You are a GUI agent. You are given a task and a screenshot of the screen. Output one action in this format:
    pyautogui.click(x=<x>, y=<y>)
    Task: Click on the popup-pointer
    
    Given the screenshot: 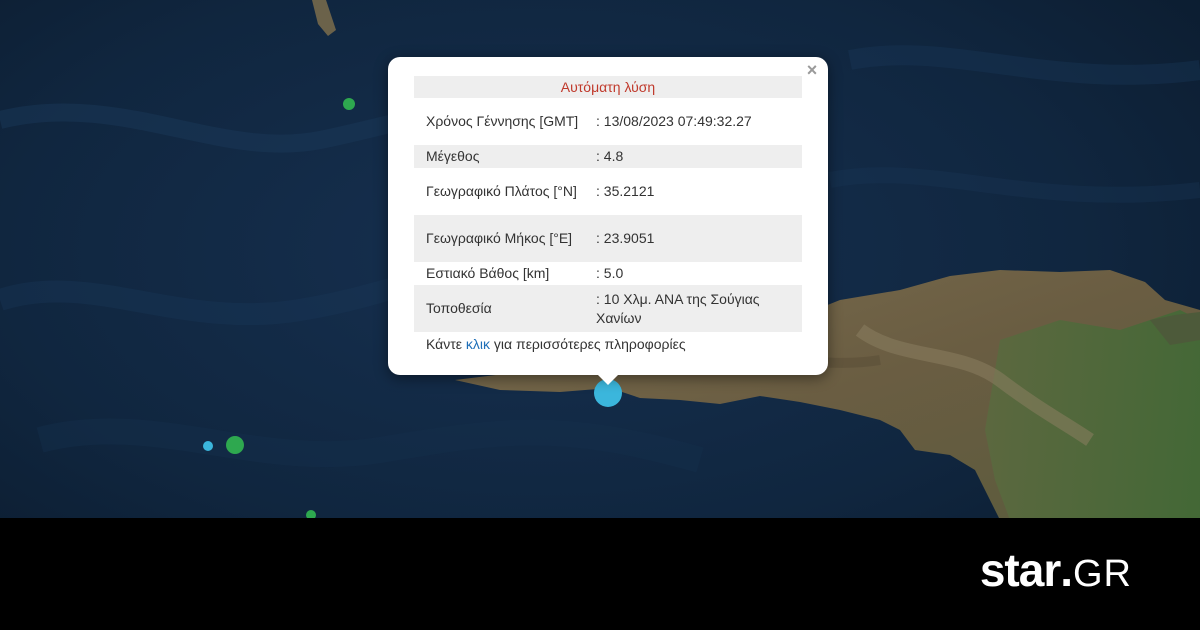 What is the action you would take?
    pyautogui.click(x=608, y=379)
    